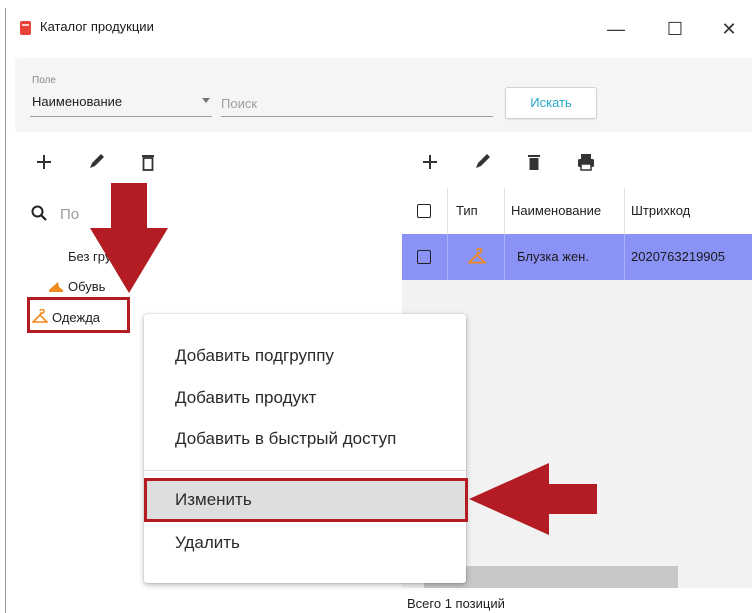 The height and width of the screenshot is (613, 752). What do you see at coordinates (675, 29) in the screenshot?
I see `maximize-button: ☐` at bounding box center [675, 29].